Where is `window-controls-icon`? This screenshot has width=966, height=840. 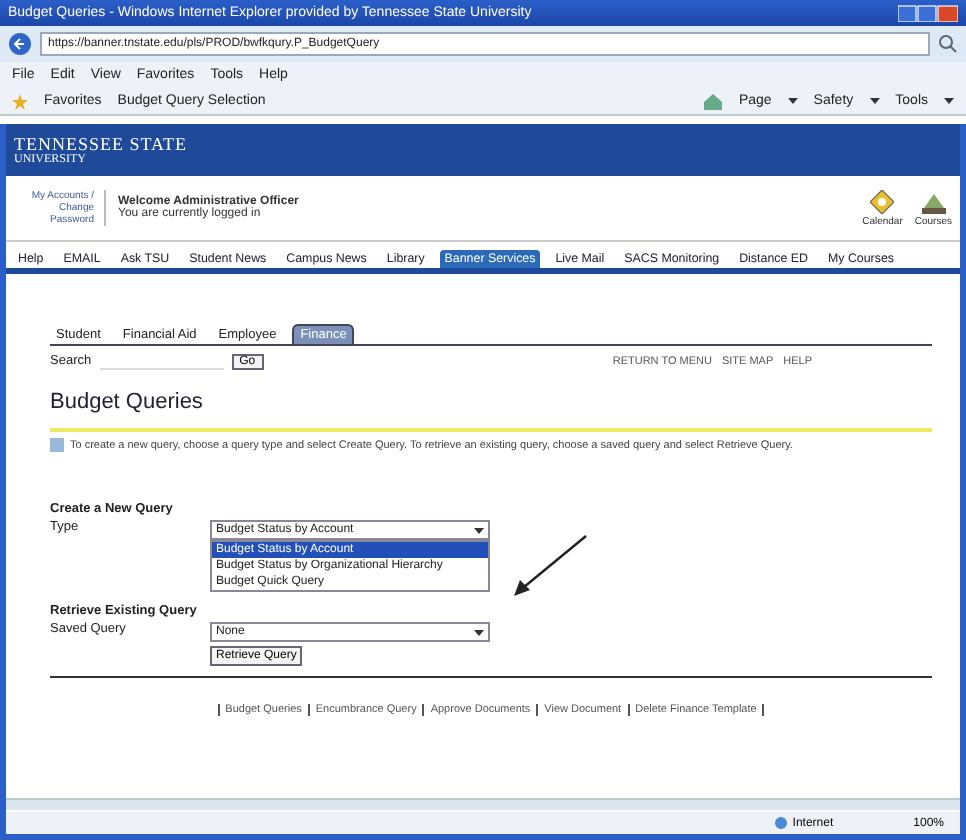
window-controls-icon is located at coordinates (928, 13).